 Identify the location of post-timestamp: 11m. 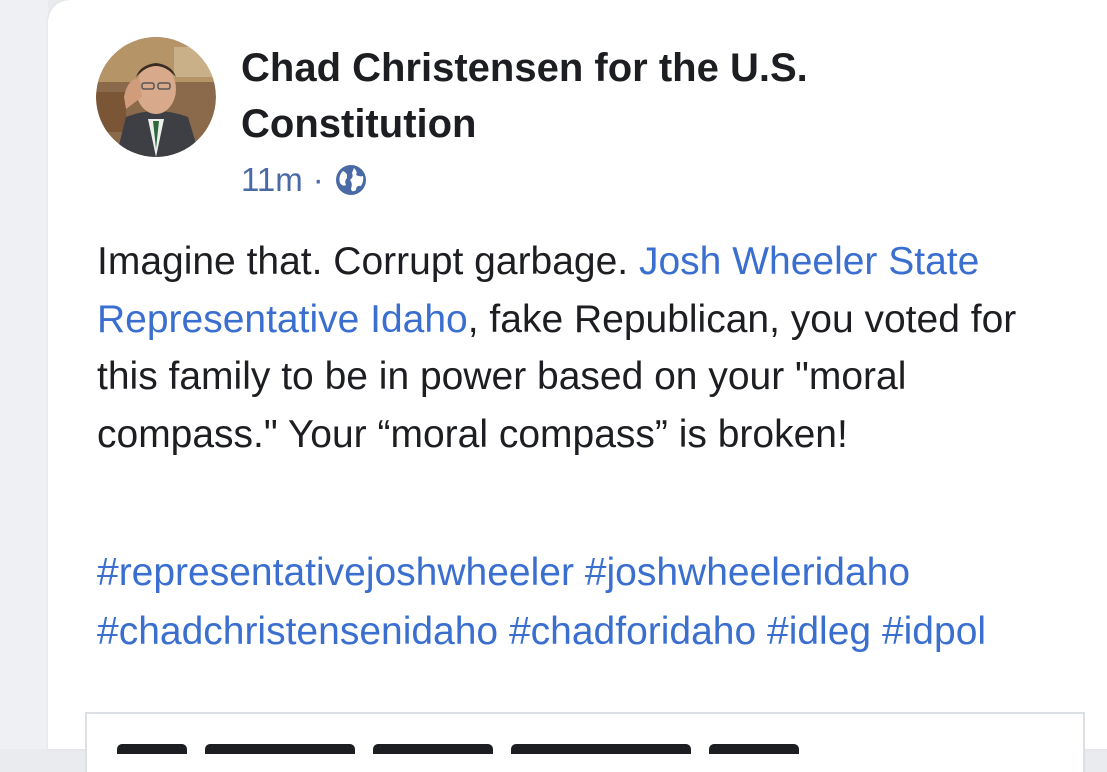
(272, 180).